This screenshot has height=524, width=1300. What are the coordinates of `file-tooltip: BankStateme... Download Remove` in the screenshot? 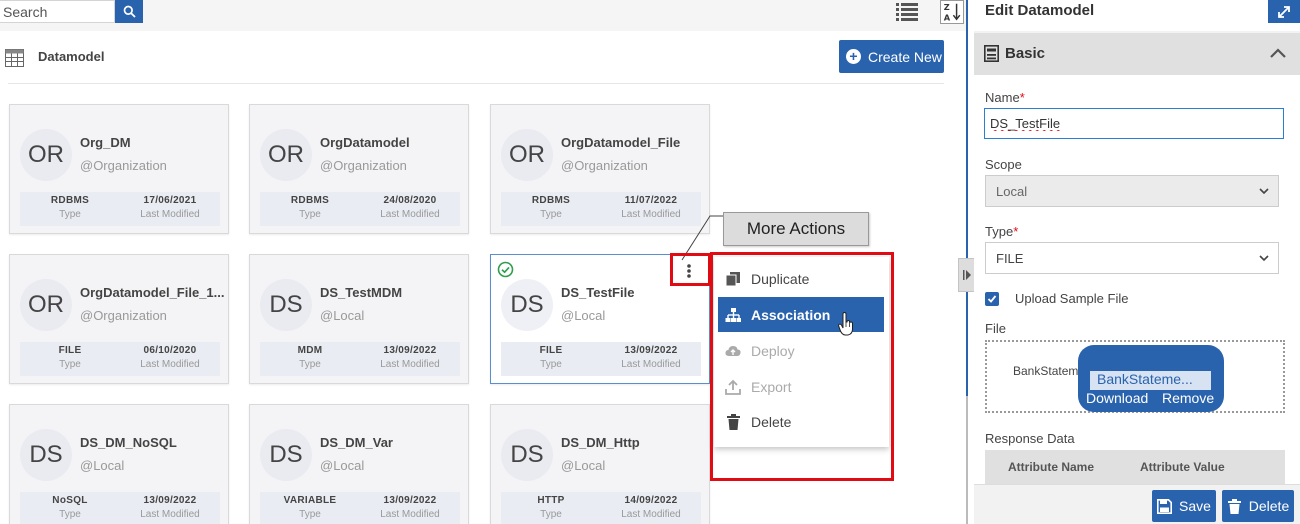 It's located at (1151, 378).